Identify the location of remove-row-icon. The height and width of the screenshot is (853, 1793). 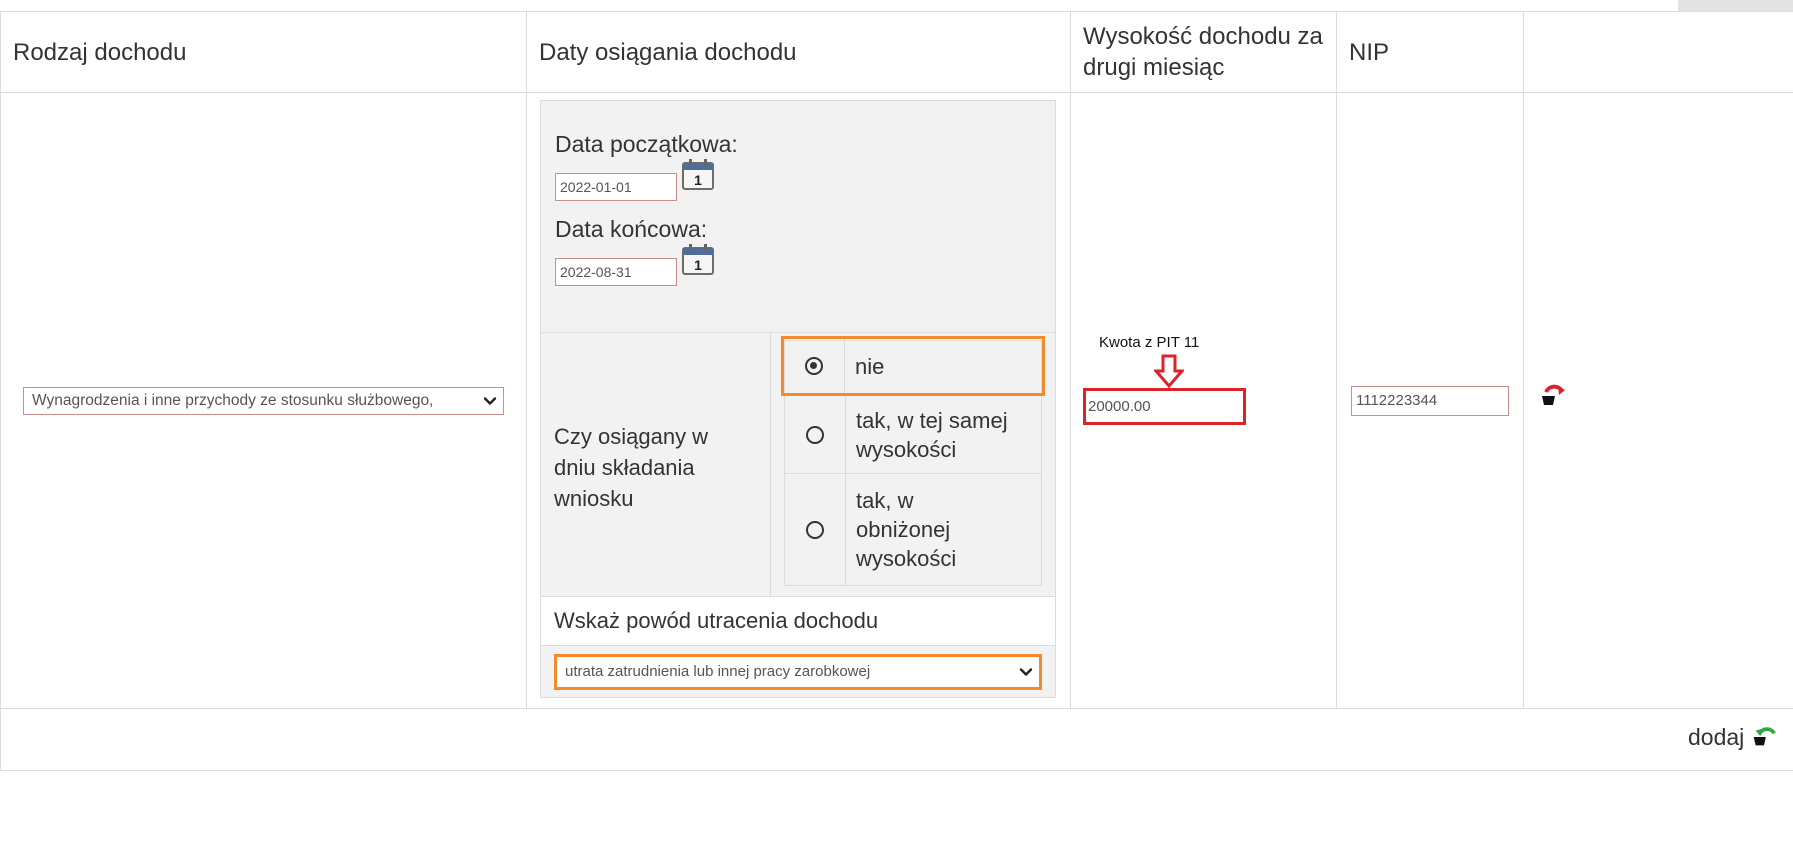
(1553, 396).